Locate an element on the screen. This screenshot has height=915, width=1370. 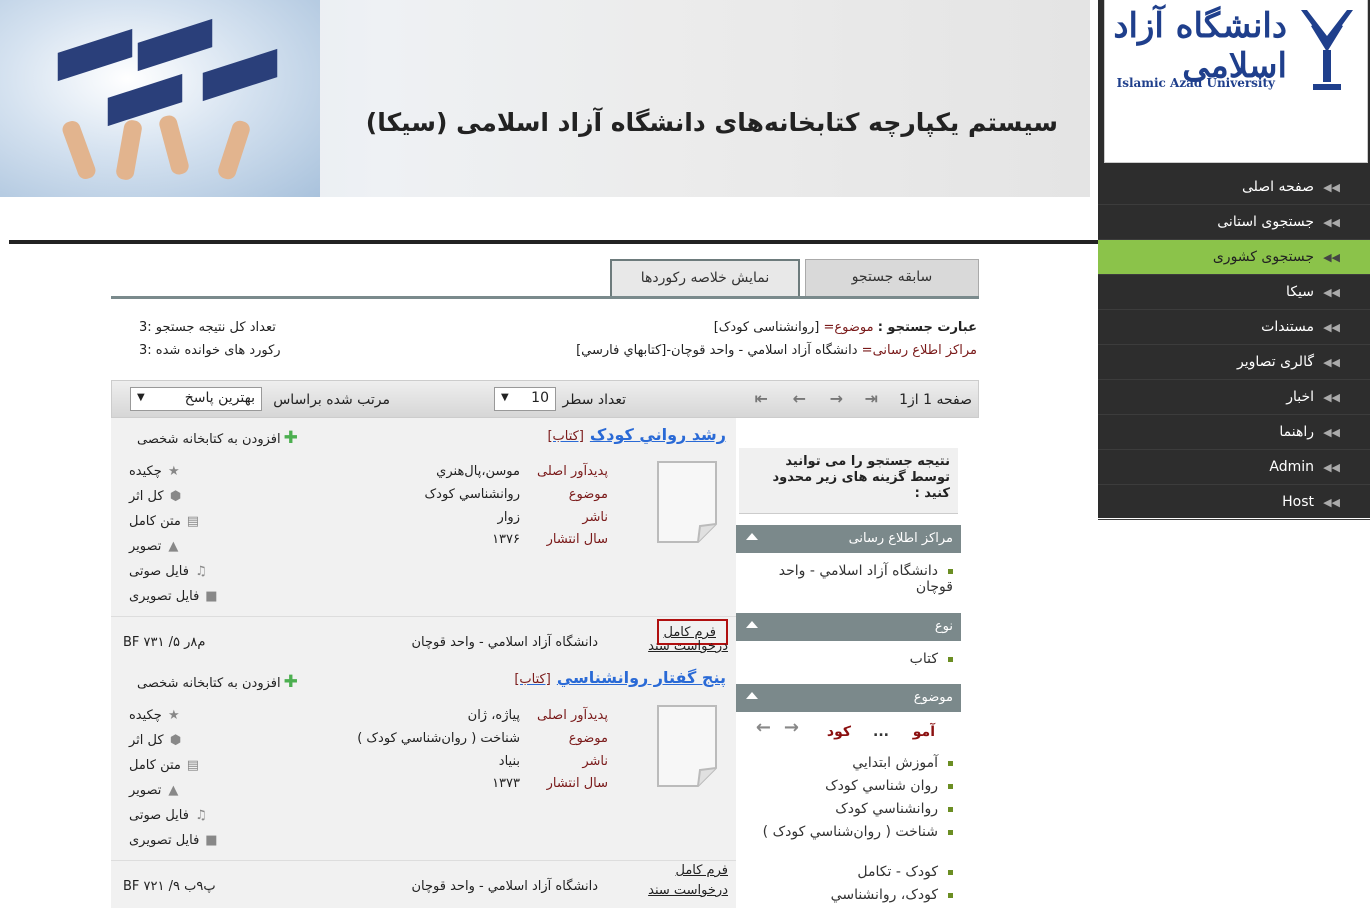
facet-item-subject: آموزش ابتدايي is located at coordinates (902, 763).